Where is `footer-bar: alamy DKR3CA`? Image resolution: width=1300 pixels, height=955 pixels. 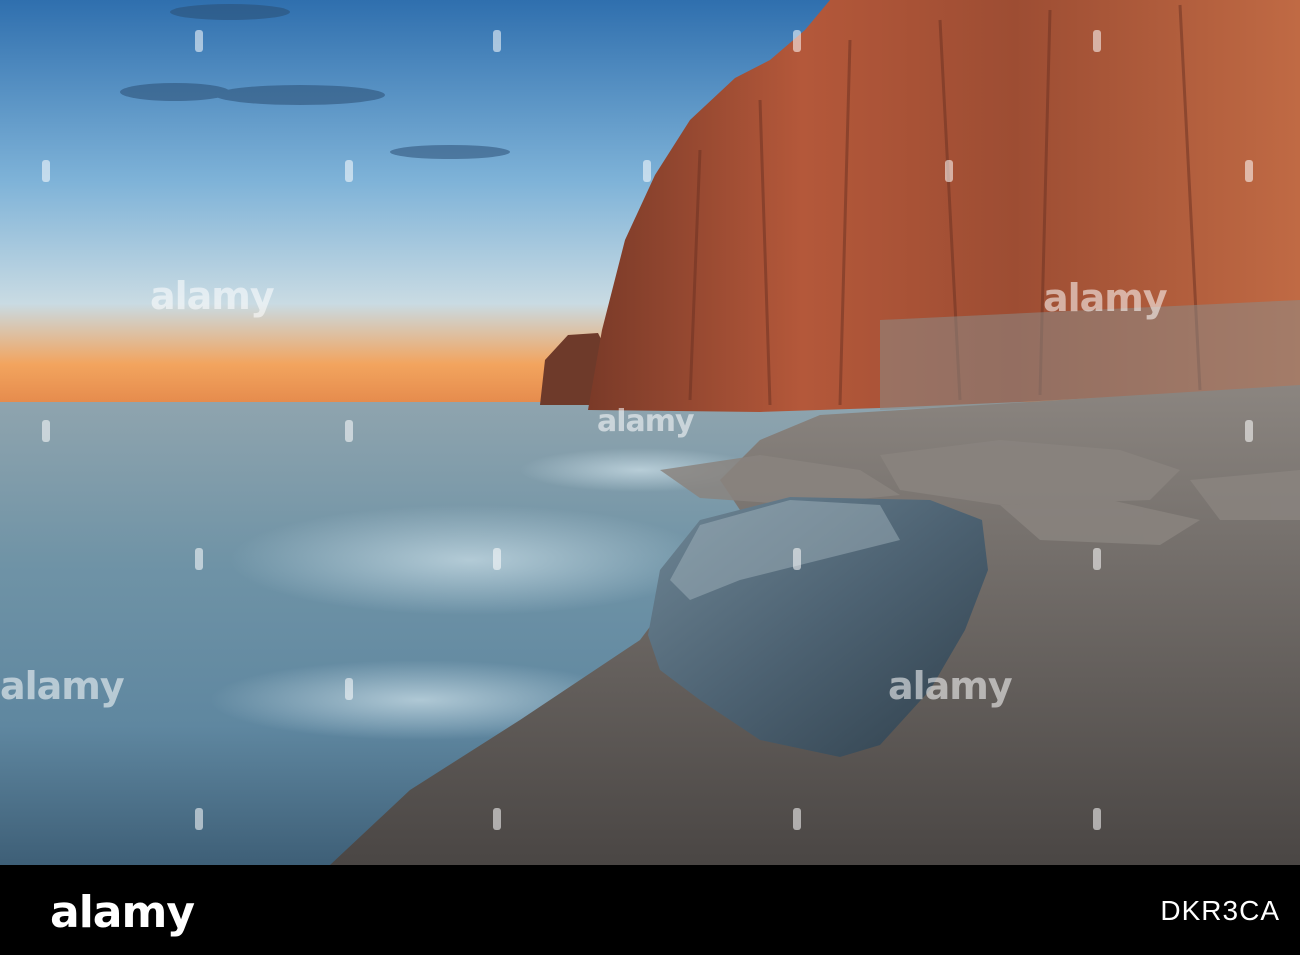
footer-bar: alamy DKR3CA is located at coordinates (650, 910).